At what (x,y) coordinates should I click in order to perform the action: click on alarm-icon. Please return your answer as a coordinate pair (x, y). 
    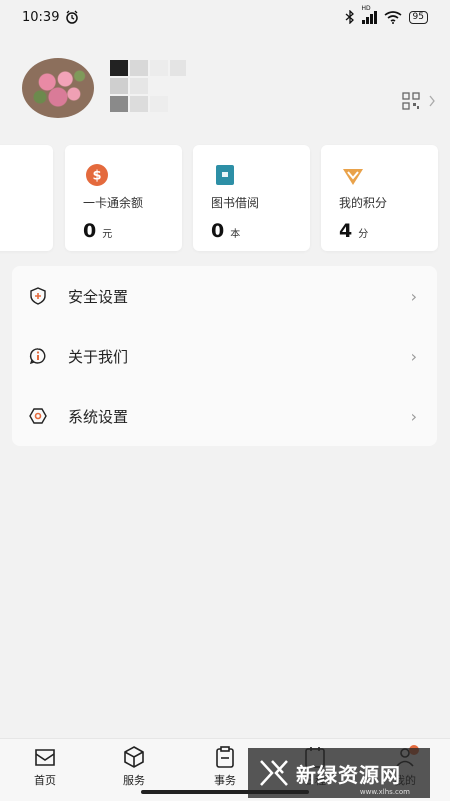
    Looking at the image, I should click on (72, 17).